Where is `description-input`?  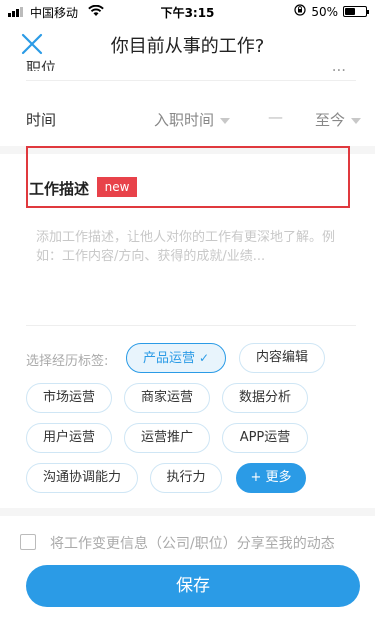 description-input is located at coordinates (196, 272).